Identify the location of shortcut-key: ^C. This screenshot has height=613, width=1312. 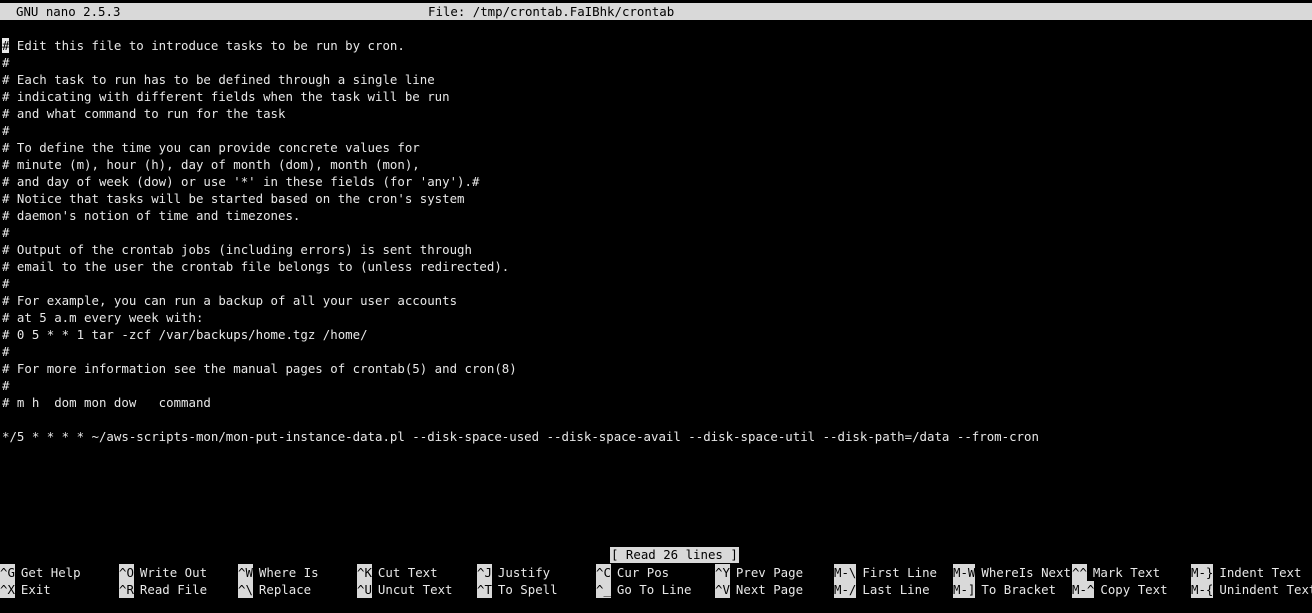
(603, 572).